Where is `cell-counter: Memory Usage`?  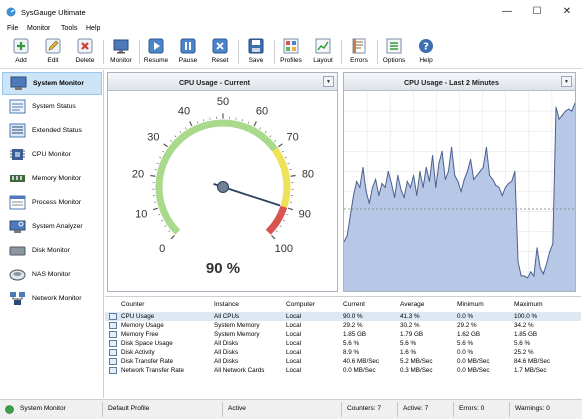
cell-counter: Memory Usage is located at coordinates (142, 325).